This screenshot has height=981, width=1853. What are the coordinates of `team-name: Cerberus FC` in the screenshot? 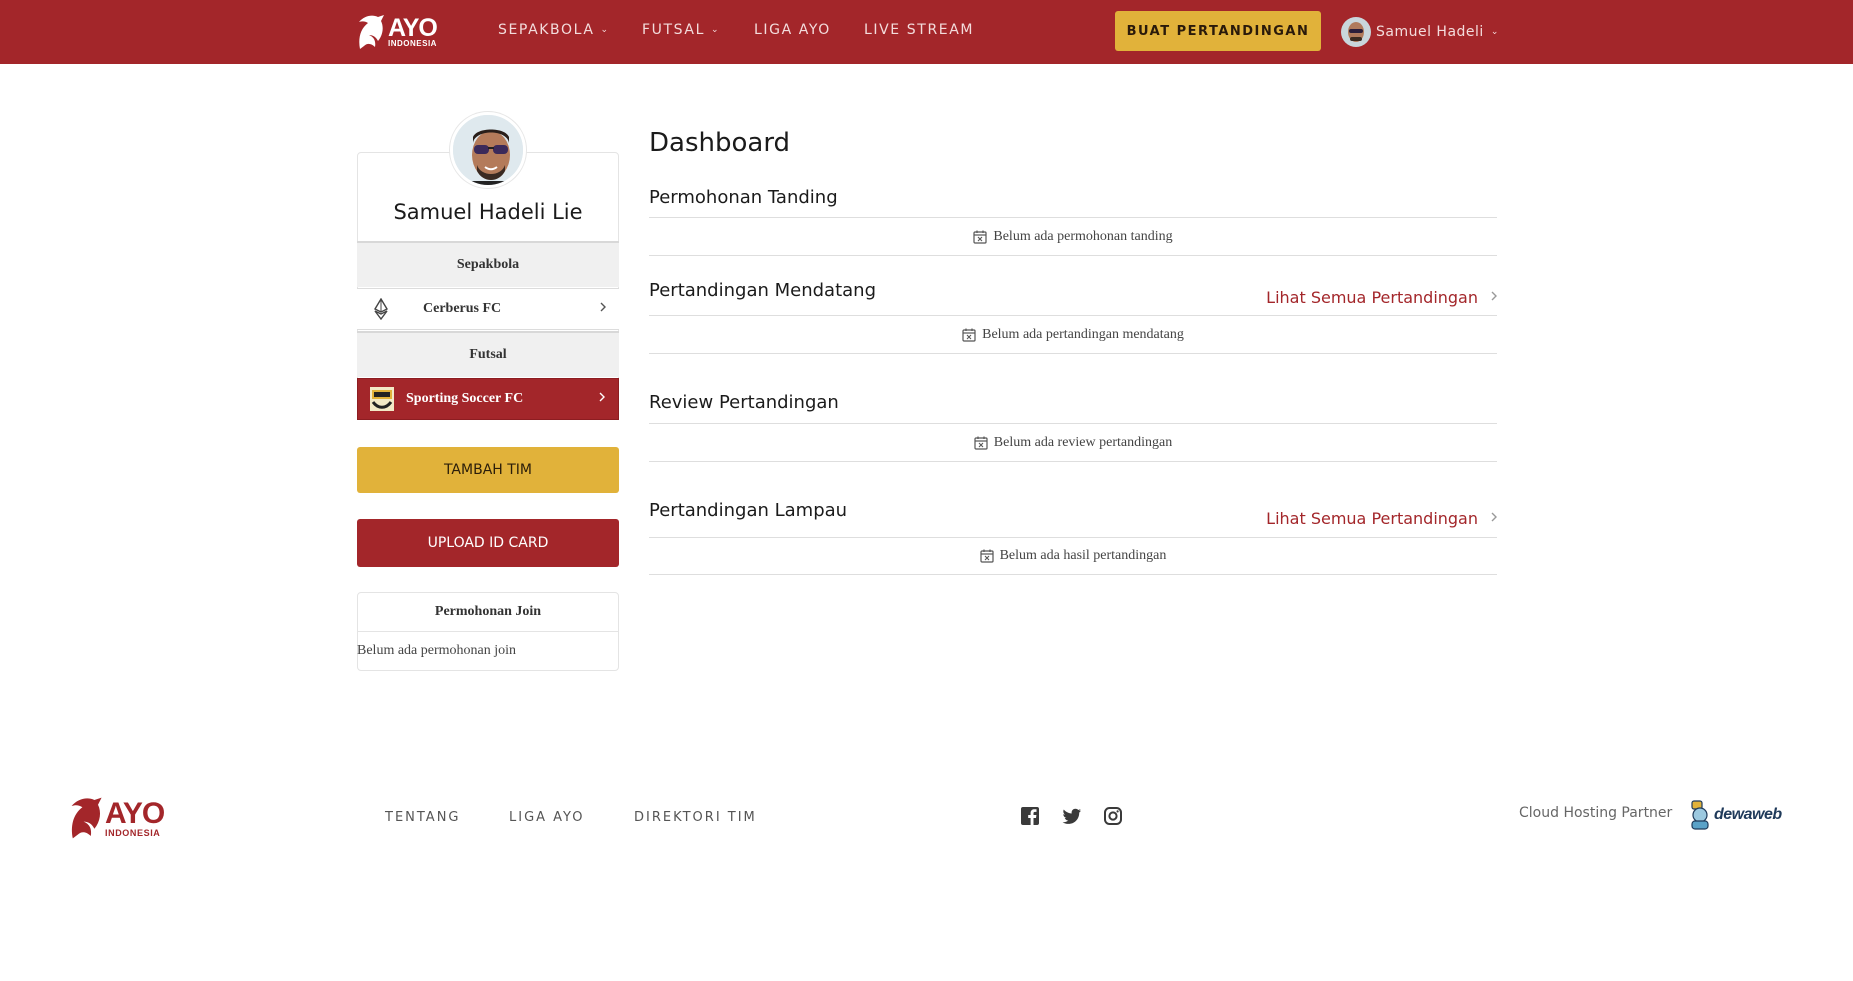 It's located at (462, 308).